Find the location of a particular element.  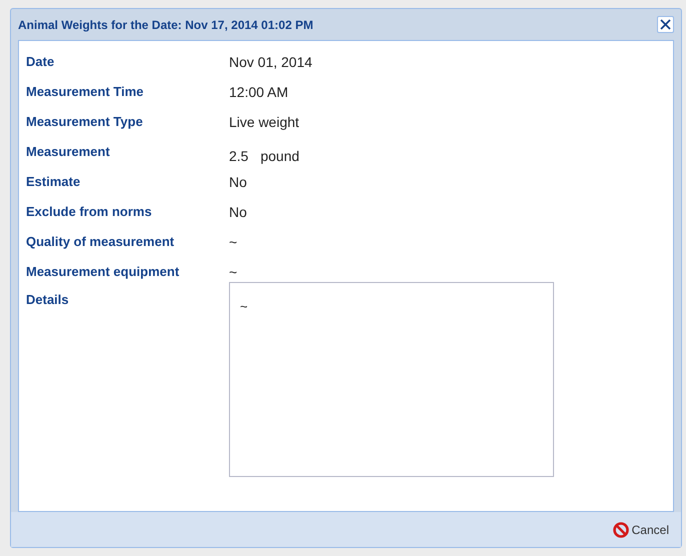

field-label: Details is located at coordinates (48, 300).